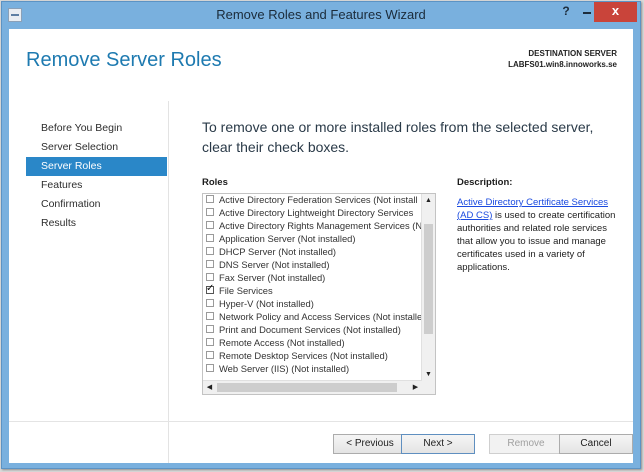 The height and width of the screenshot is (472, 644). I want to click on destination-server-value: LABFS01.win8.innoworks.se, so click(562, 64).